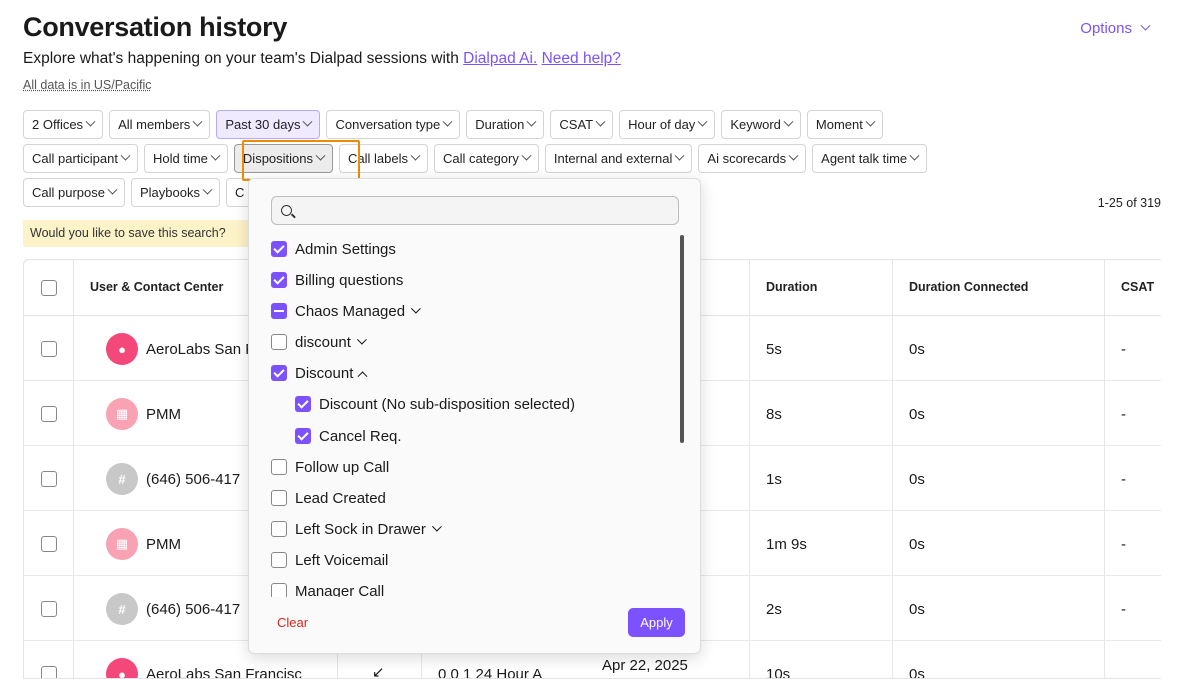 This screenshot has width=1177, height=679. I want to click on filter-dispositions: Dispositions, so click(283, 158).